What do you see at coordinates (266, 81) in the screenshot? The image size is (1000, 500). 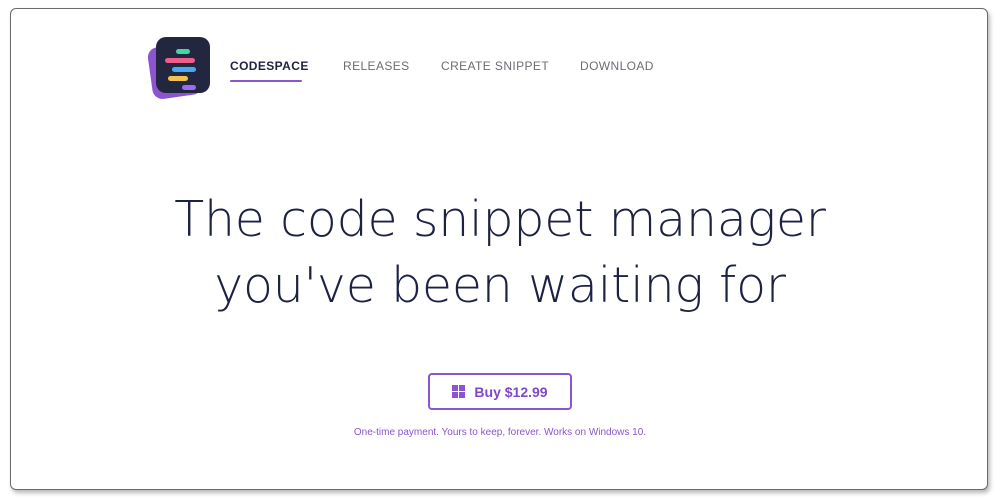 I see `active-tab-indicator` at bounding box center [266, 81].